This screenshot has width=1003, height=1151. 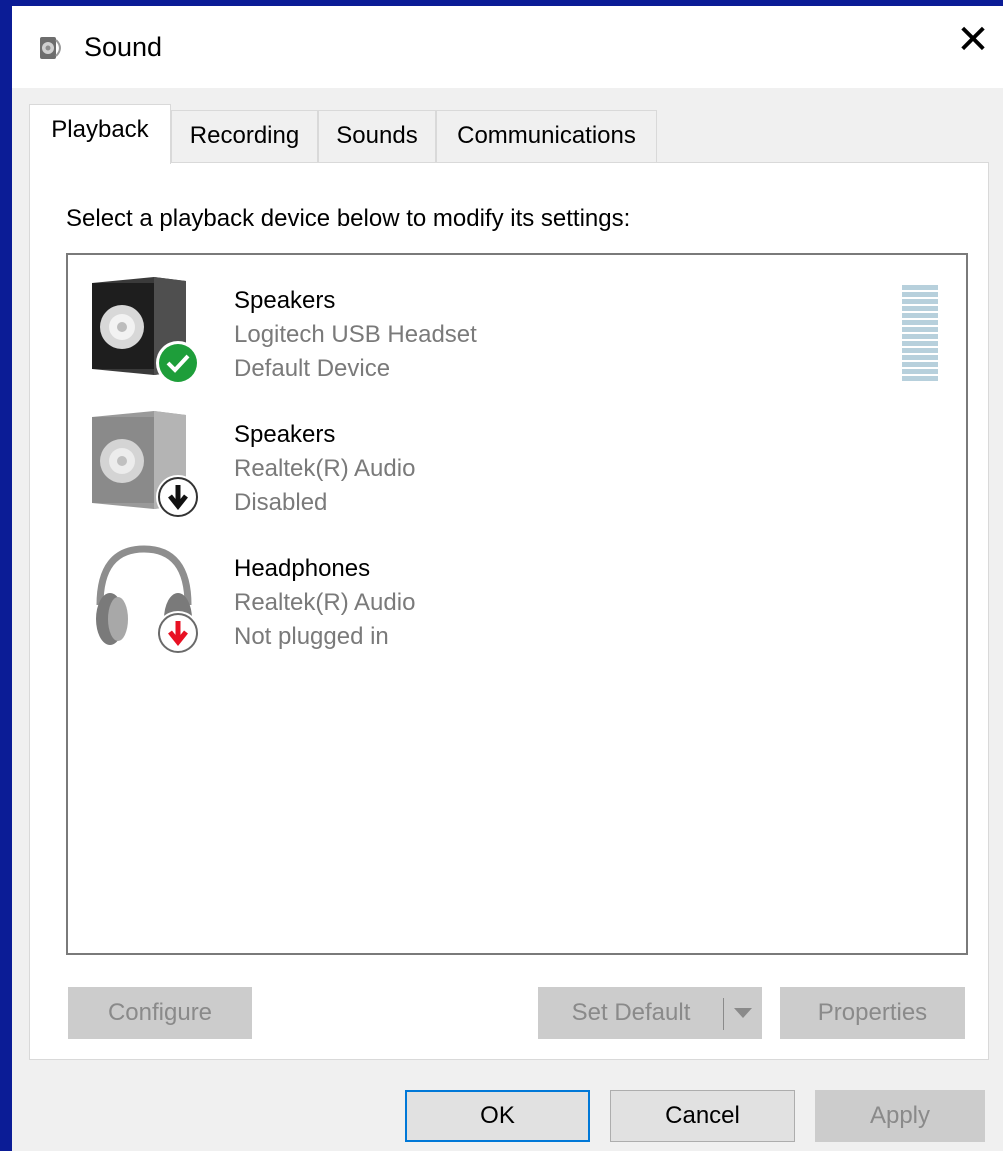 I want to click on black-down-arrow-icon, so click(x=178, y=497).